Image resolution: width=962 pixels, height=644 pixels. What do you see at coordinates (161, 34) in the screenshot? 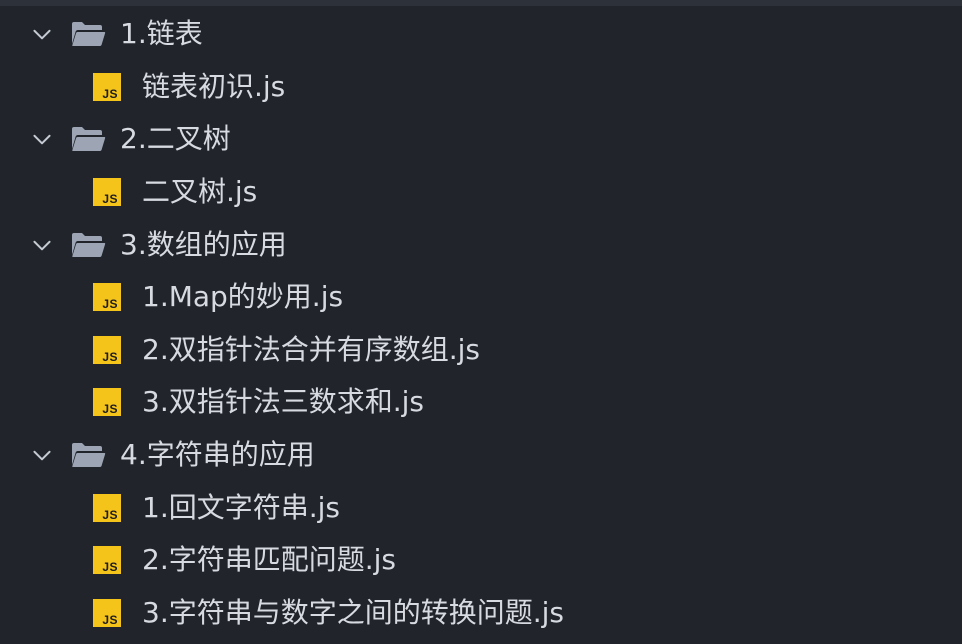
I see `folder-label: 1.链表` at bounding box center [161, 34].